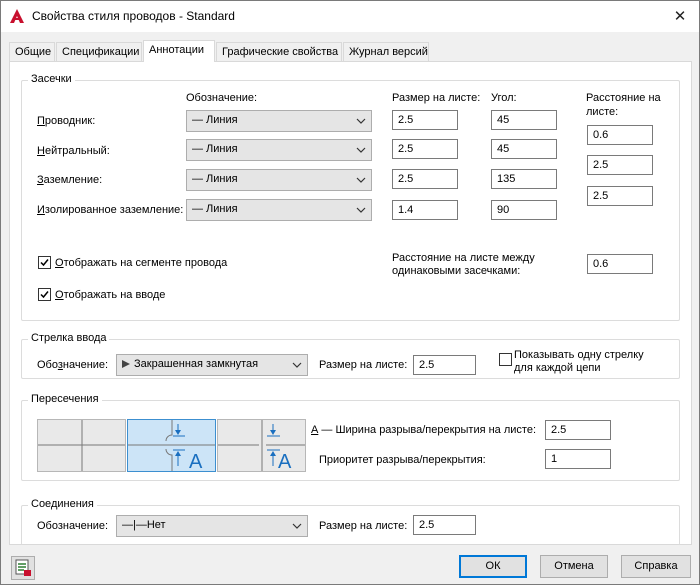 Image resolution: width=700 pixels, height=585 pixels. I want to click on show-on-entry-label: Отображать на вводе, so click(110, 295).